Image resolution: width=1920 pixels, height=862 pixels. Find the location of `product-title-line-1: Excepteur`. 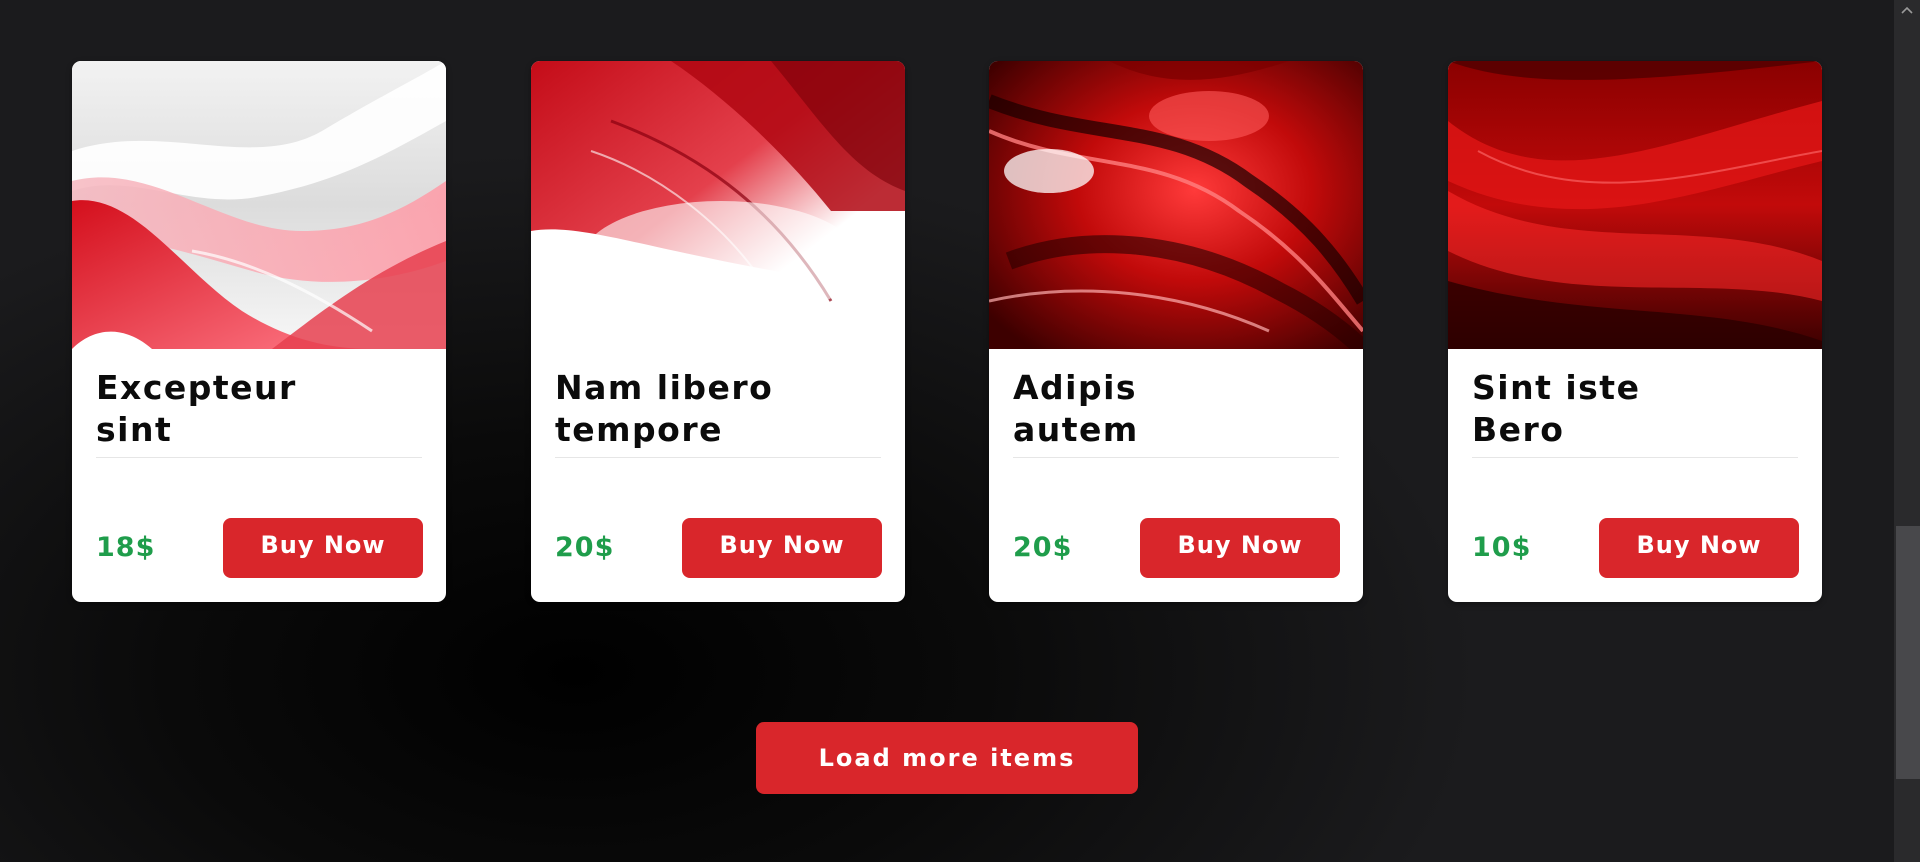

product-title-line-1: Excepteur is located at coordinates (196, 387).